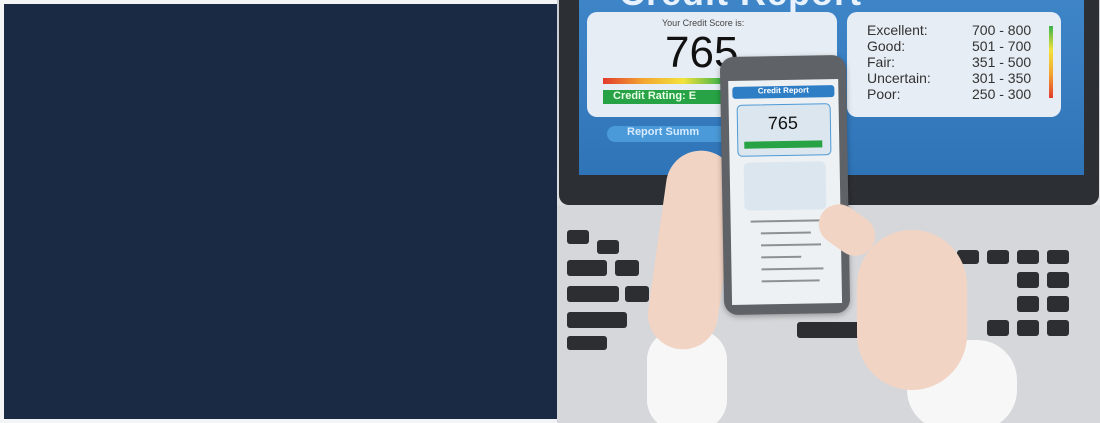 The height and width of the screenshot is (423, 1100). I want to click on range-value: 700 - 800, so click(1002, 30).